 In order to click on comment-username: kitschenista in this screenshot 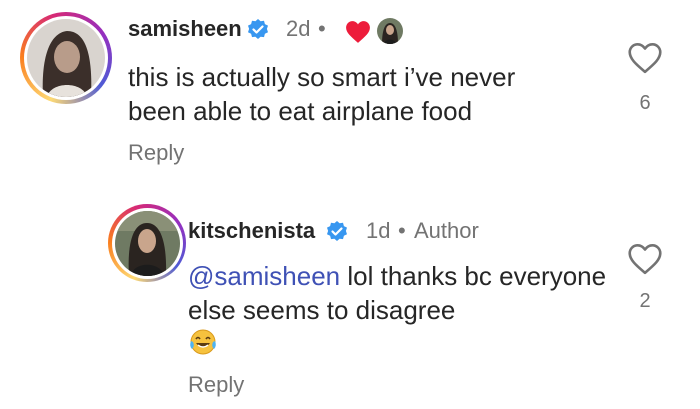, I will do `click(251, 231)`.